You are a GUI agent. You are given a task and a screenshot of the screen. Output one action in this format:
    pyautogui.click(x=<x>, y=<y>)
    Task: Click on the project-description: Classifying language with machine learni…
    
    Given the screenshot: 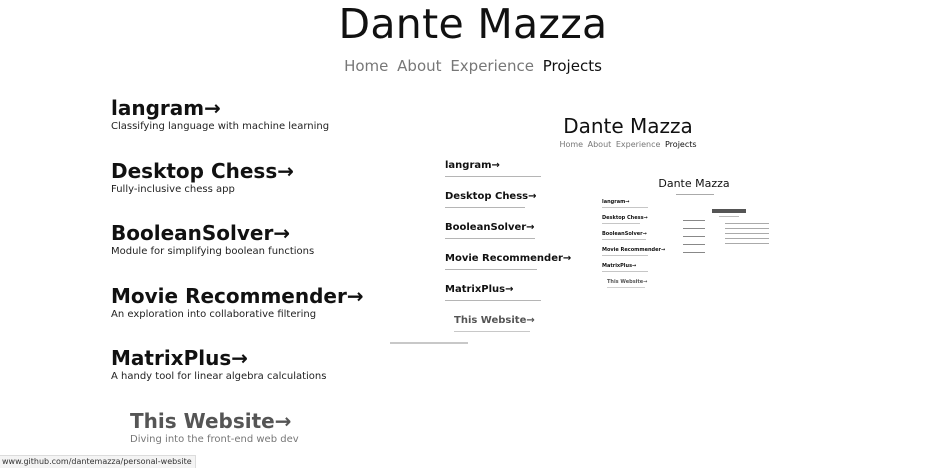 What is the action you would take?
    pyautogui.click(x=220, y=126)
    